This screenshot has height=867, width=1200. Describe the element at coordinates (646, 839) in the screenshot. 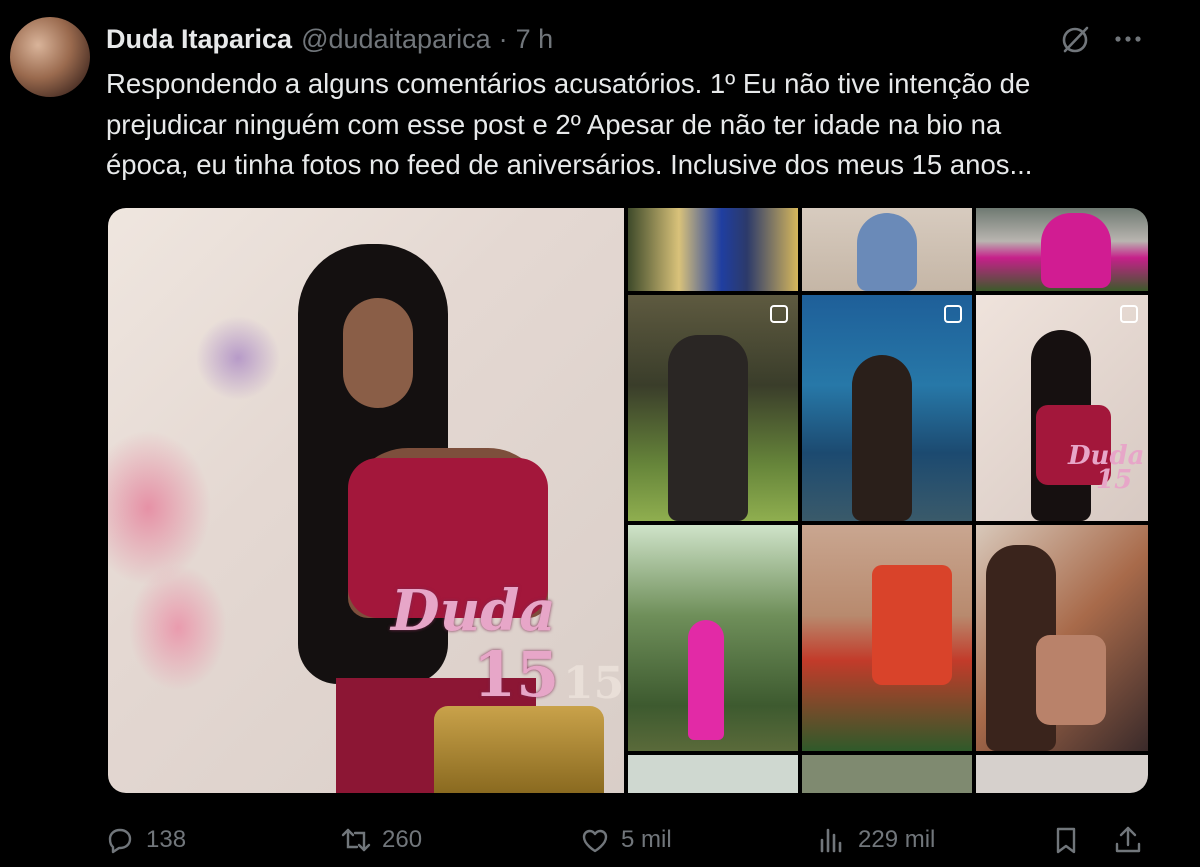

I see `like-count: 5 mil` at that location.